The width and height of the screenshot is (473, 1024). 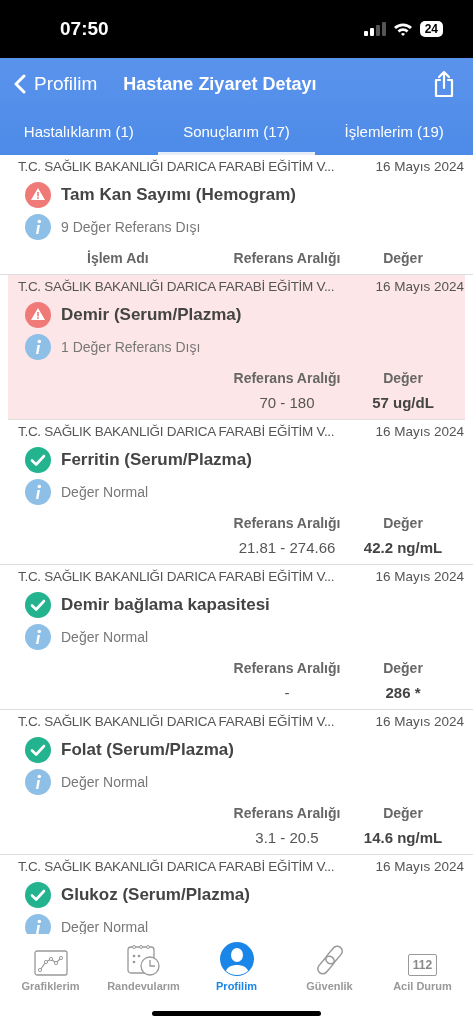 What do you see at coordinates (143, 960) in the screenshot?
I see `calendar-clock-icon` at bounding box center [143, 960].